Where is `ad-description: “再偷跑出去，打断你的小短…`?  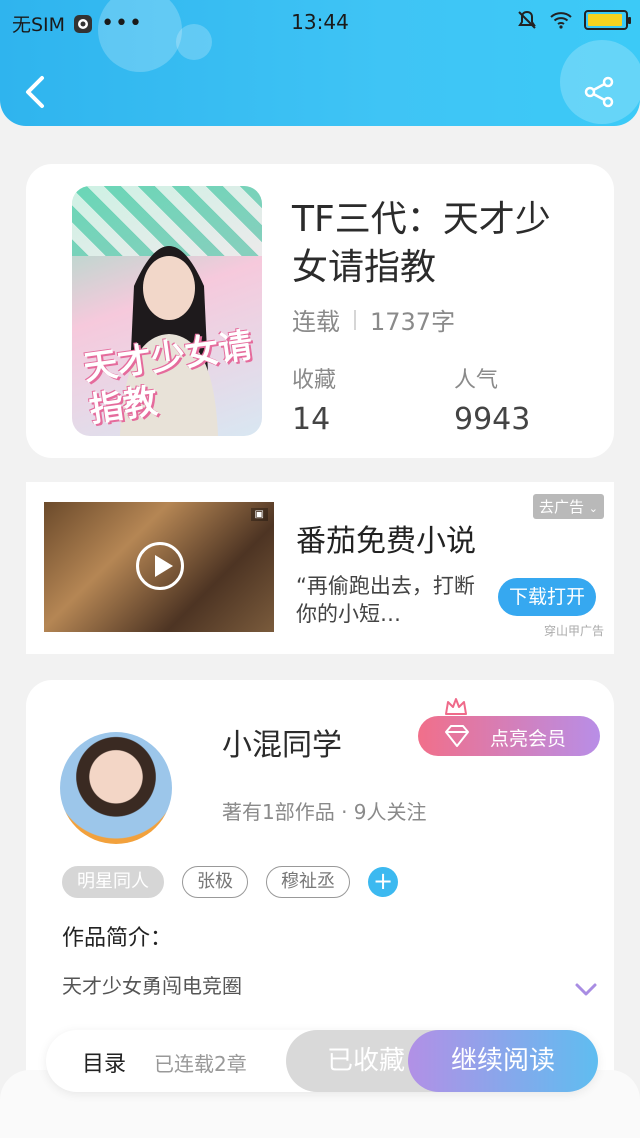
ad-description: “再偷跑出去，打断你的小短… is located at coordinates (385, 600).